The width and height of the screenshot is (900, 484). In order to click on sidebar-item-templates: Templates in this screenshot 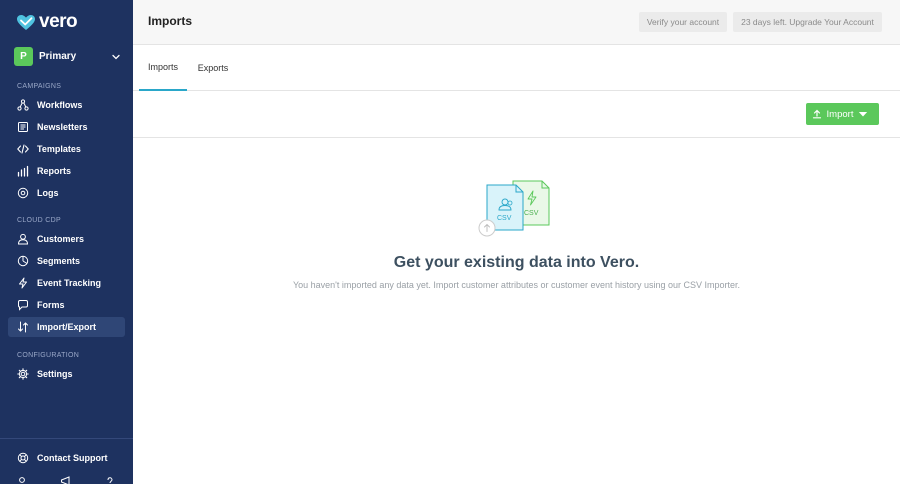, I will do `click(66, 149)`.